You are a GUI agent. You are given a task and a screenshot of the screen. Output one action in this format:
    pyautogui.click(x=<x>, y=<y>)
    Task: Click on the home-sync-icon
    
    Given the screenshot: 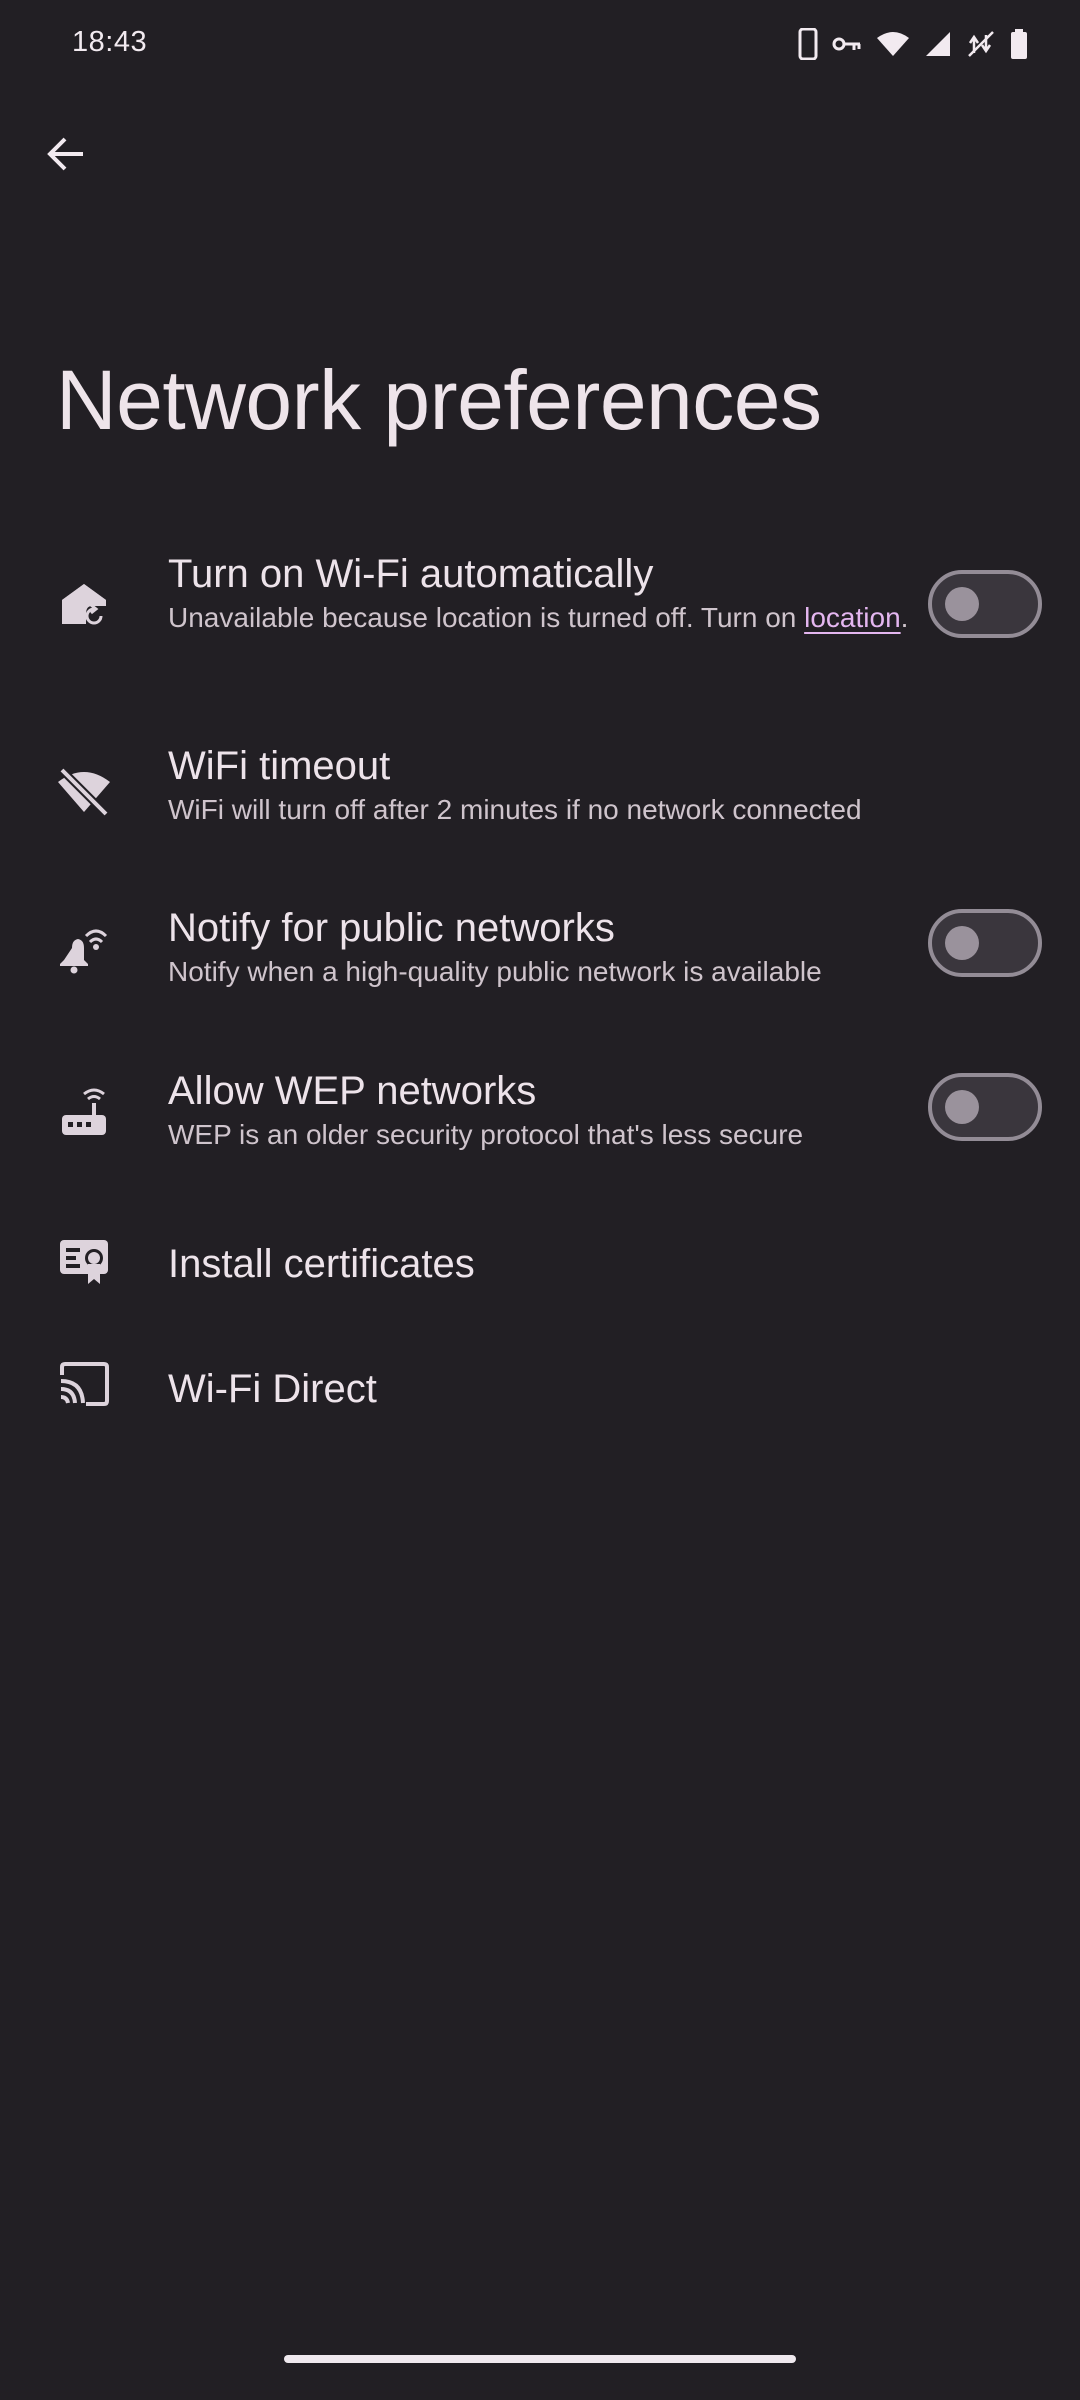 What is the action you would take?
    pyautogui.click(x=84, y=606)
    